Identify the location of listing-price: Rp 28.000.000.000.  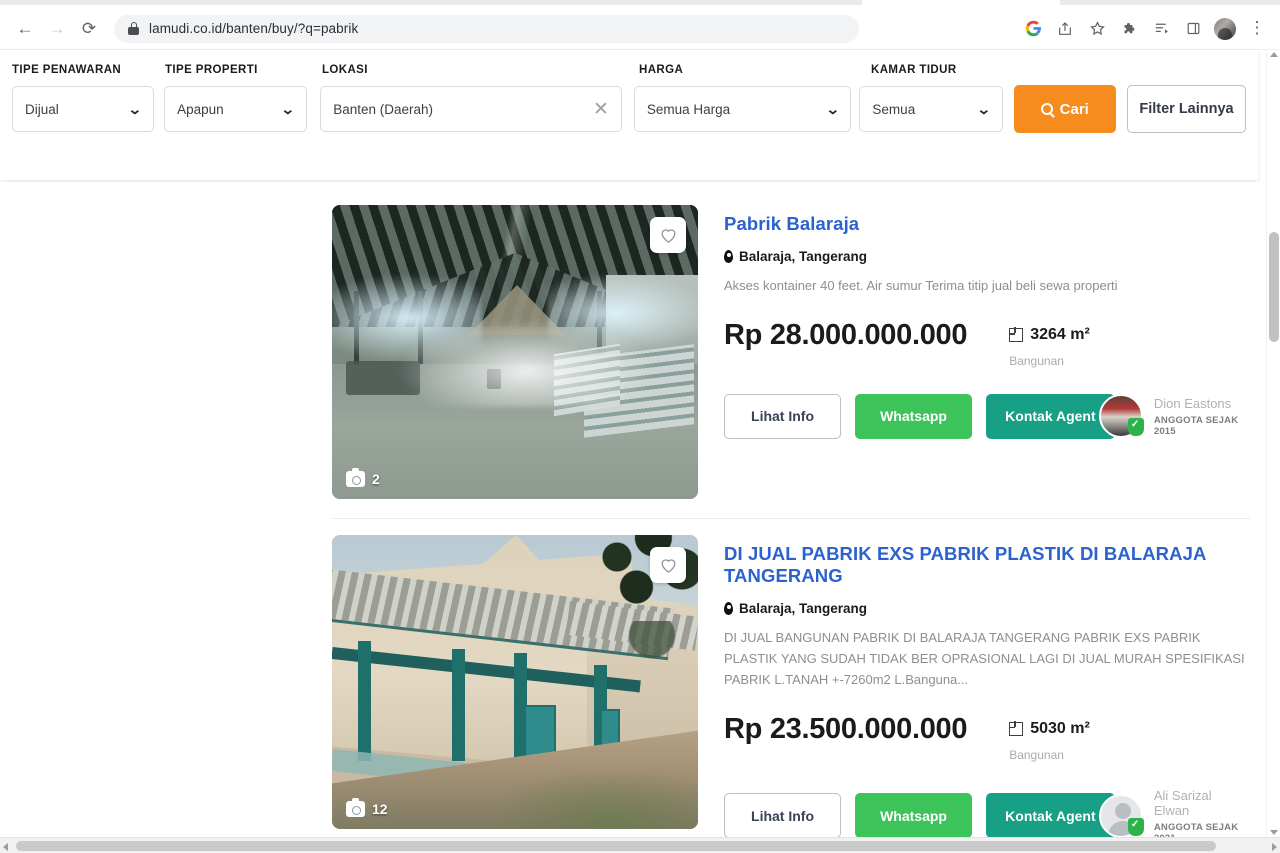
(846, 334).